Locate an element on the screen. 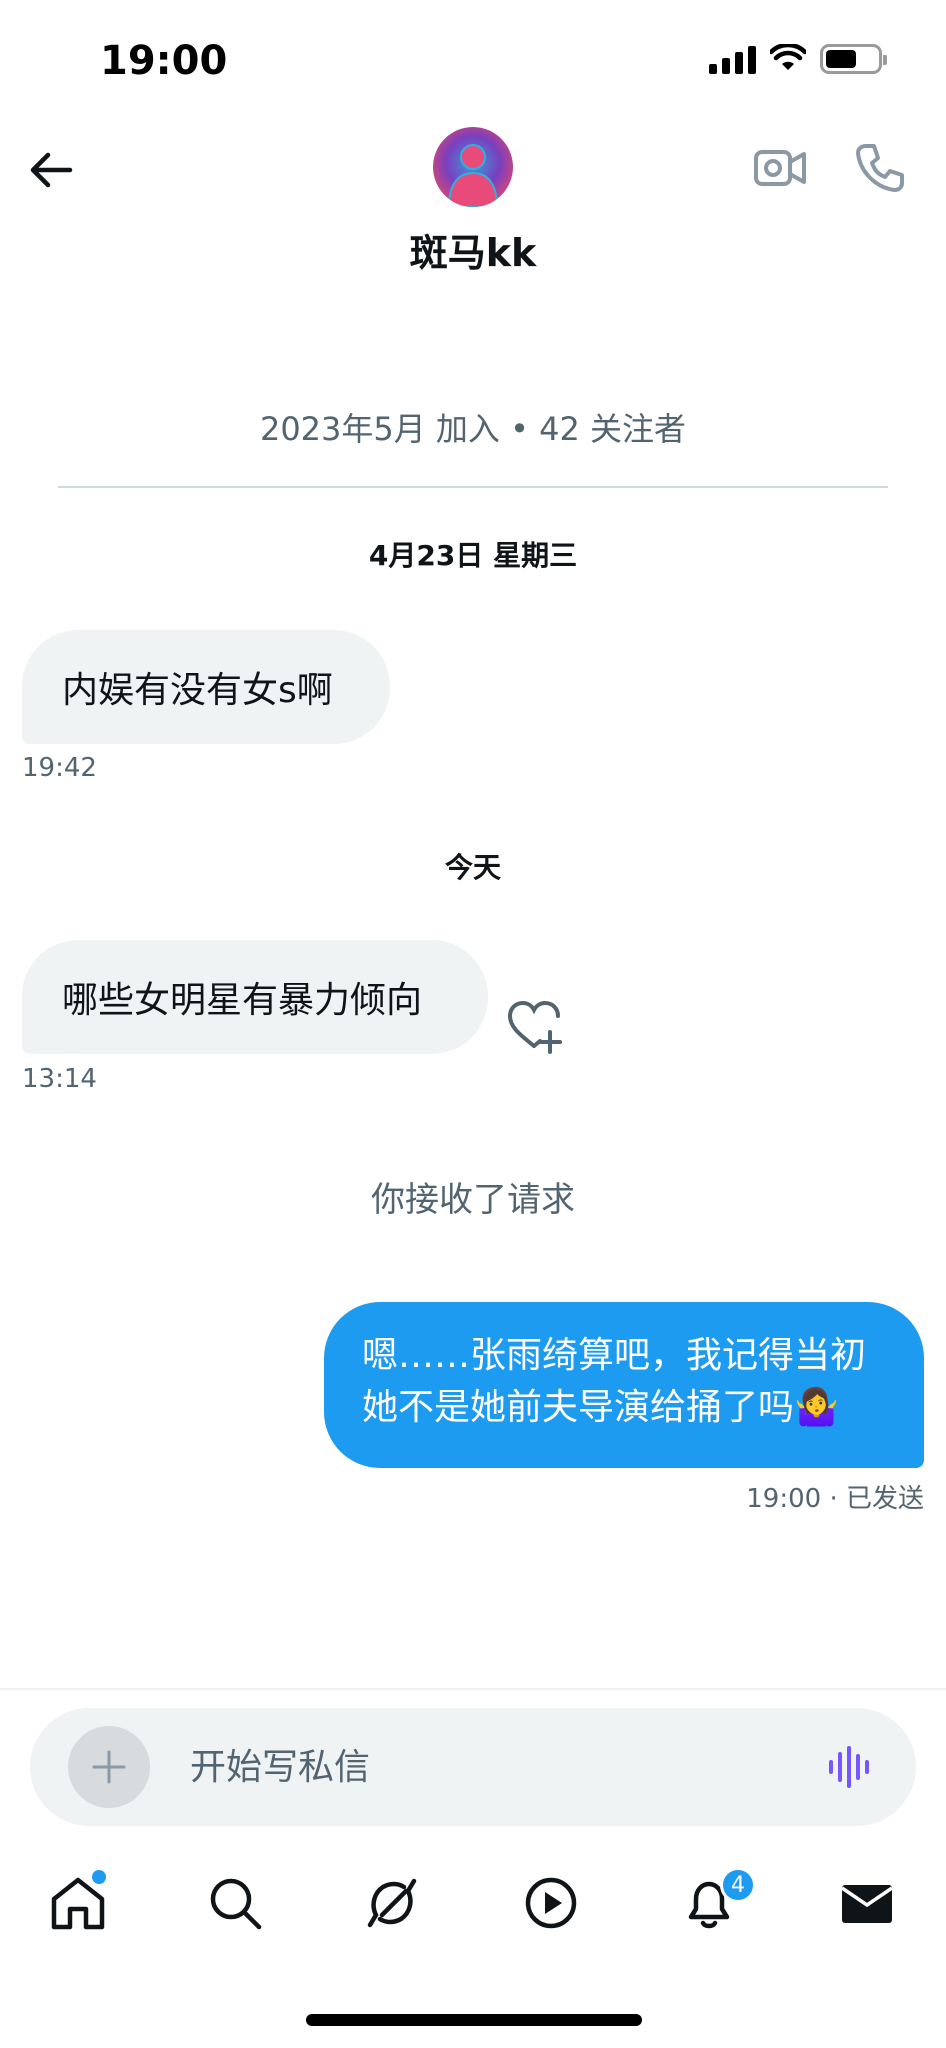 The height and width of the screenshot is (2048, 946). voice-message-icon is located at coordinates (851, 1767).